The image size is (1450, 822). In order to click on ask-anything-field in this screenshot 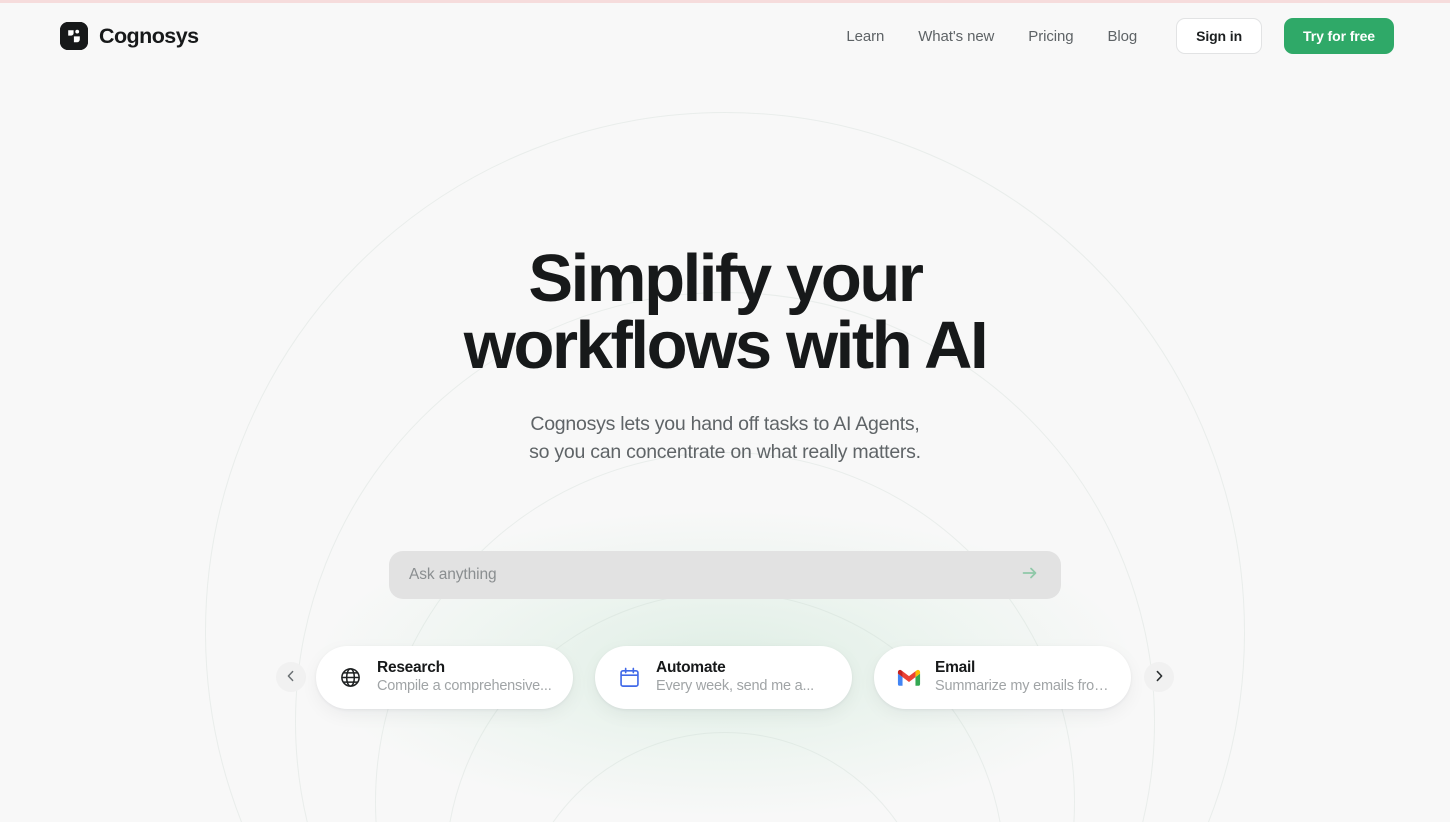, I will do `click(725, 574)`.